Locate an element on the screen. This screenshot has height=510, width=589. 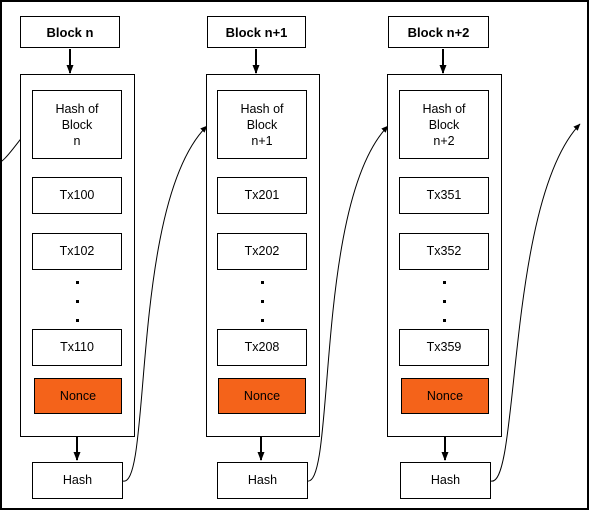
hash-of-block-line-2-1: Block is located at coordinates (444, 124).